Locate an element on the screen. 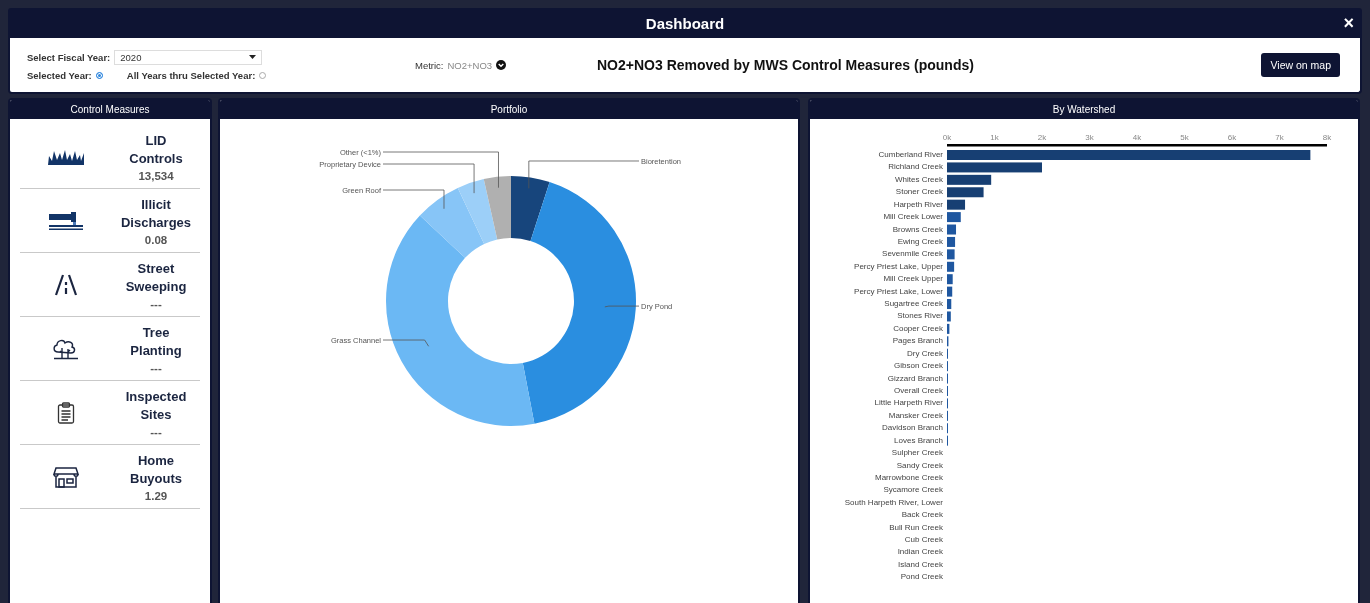 This screenshot has height=603, width=1370. category-label: Harpeth River is located at coordinates (918, 204).